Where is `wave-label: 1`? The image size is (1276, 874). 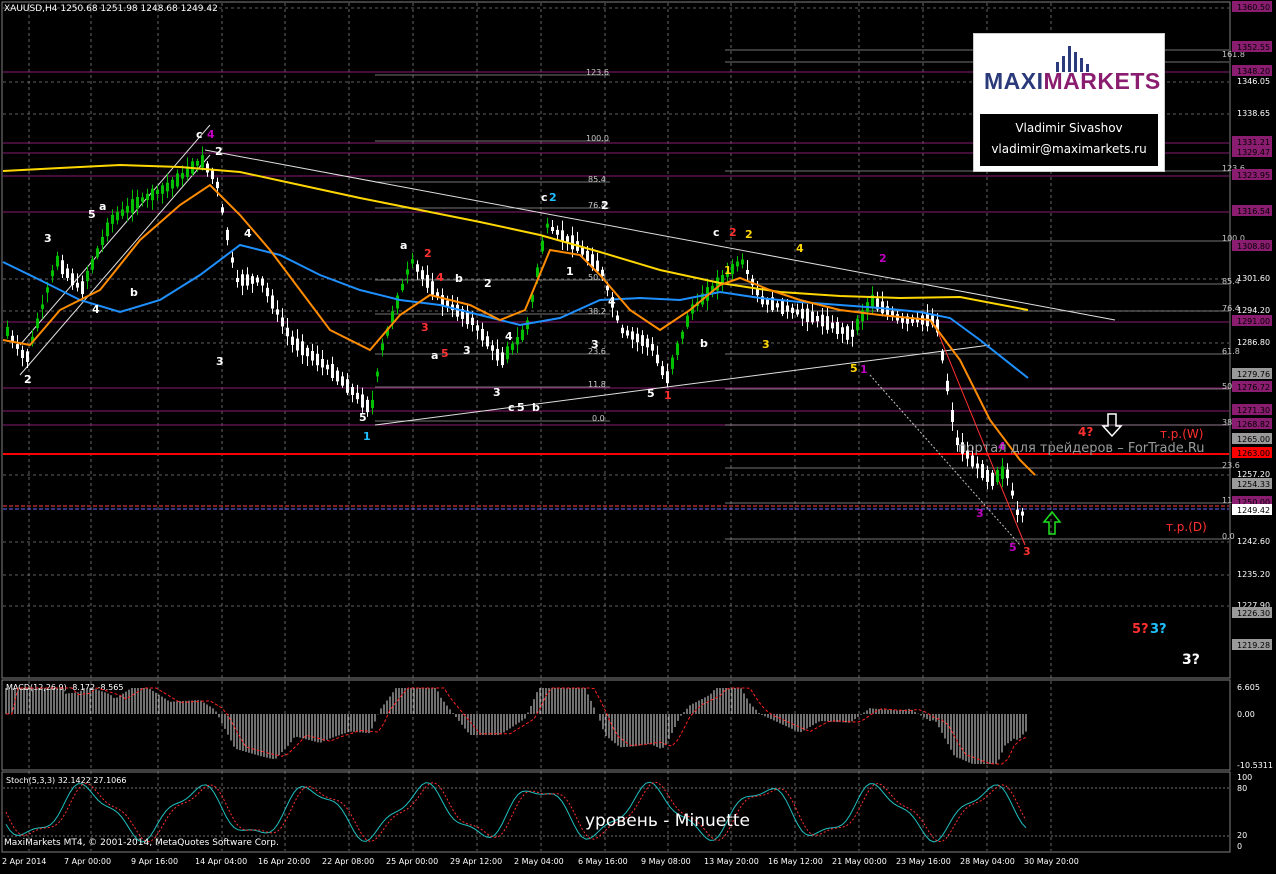 wave-label: 1 is located at coordinates (668, 395).